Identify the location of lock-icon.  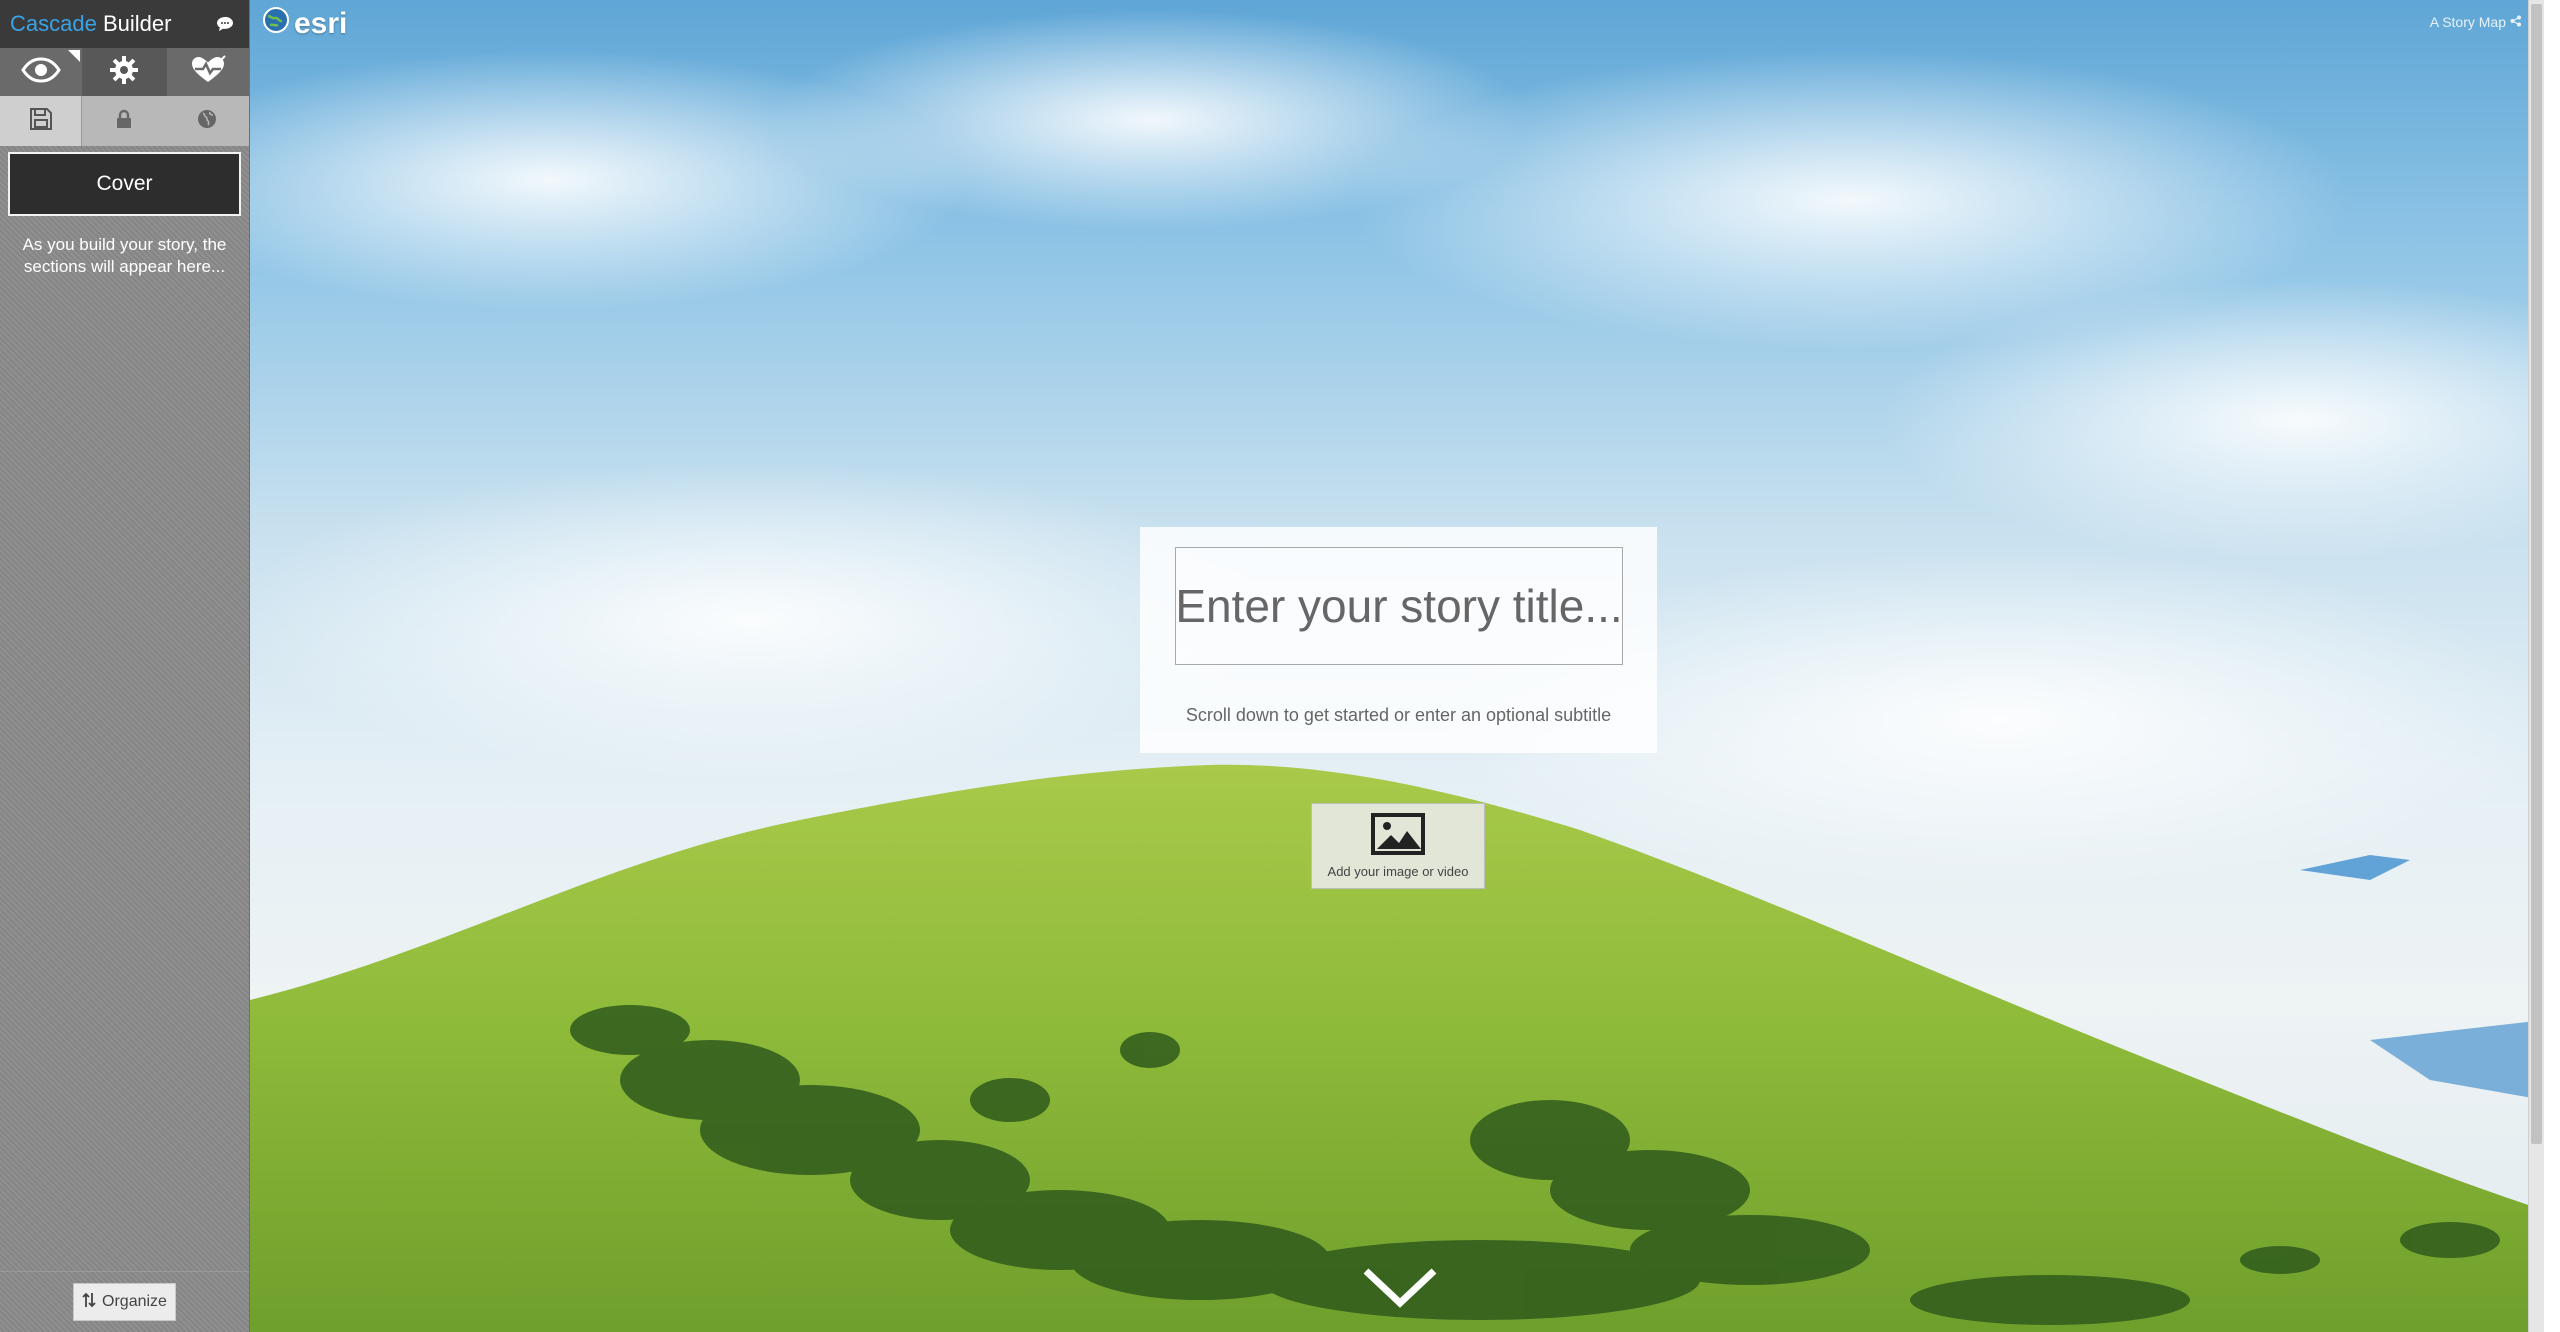
(124, 121).